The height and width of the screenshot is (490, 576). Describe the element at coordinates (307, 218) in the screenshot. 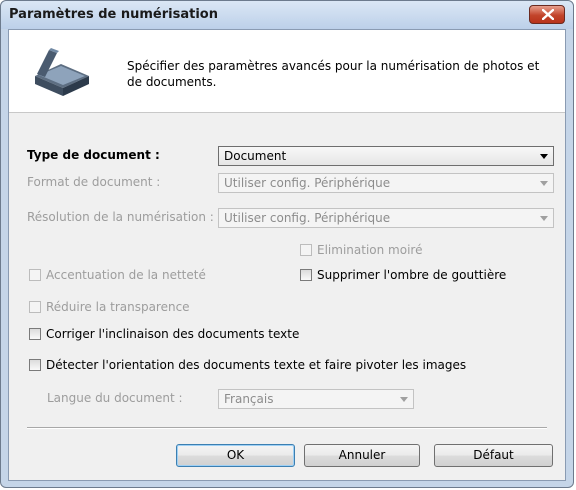

I see `scan-resolution-value: Utiliser config. Périphérique` at that location.